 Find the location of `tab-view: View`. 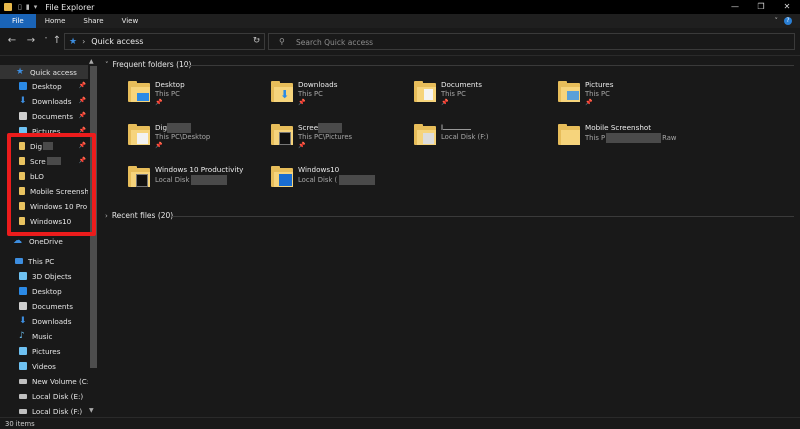

tab-view: View is located at coordinates (130, 21).